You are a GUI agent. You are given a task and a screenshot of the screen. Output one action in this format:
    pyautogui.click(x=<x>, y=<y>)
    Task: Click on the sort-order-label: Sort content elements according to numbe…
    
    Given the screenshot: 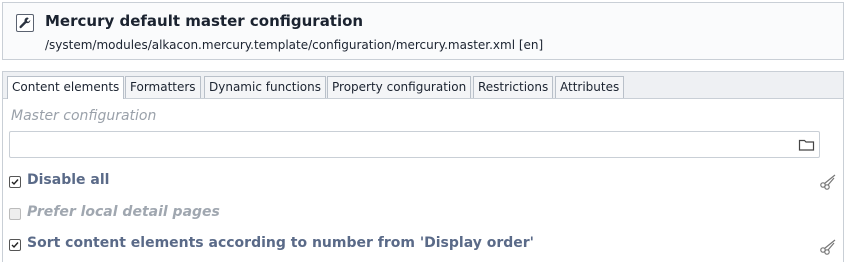 What is the action you would take?
    pyautogui.click(x=280, y=243)
    